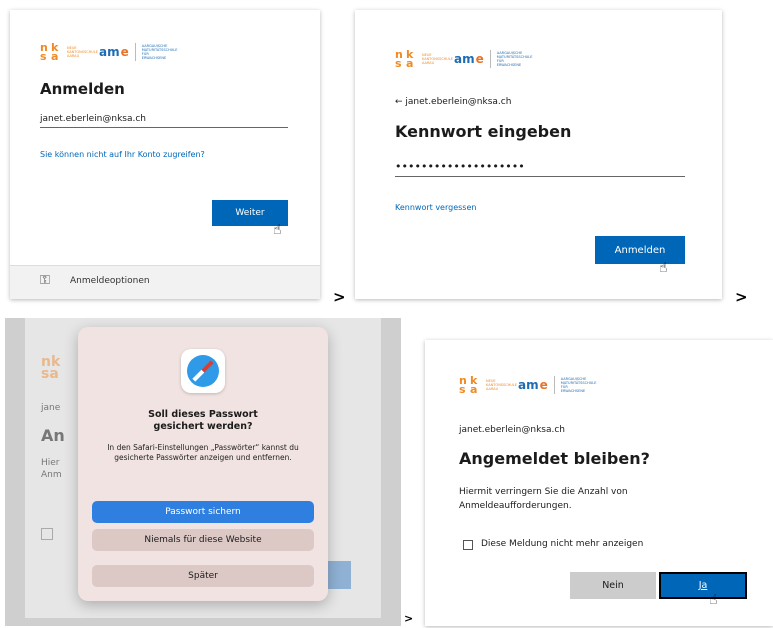 Image resolution: width=773 pixels, height=628 pixels. I want to click on bg-line2: Anm, so click(51, 475).